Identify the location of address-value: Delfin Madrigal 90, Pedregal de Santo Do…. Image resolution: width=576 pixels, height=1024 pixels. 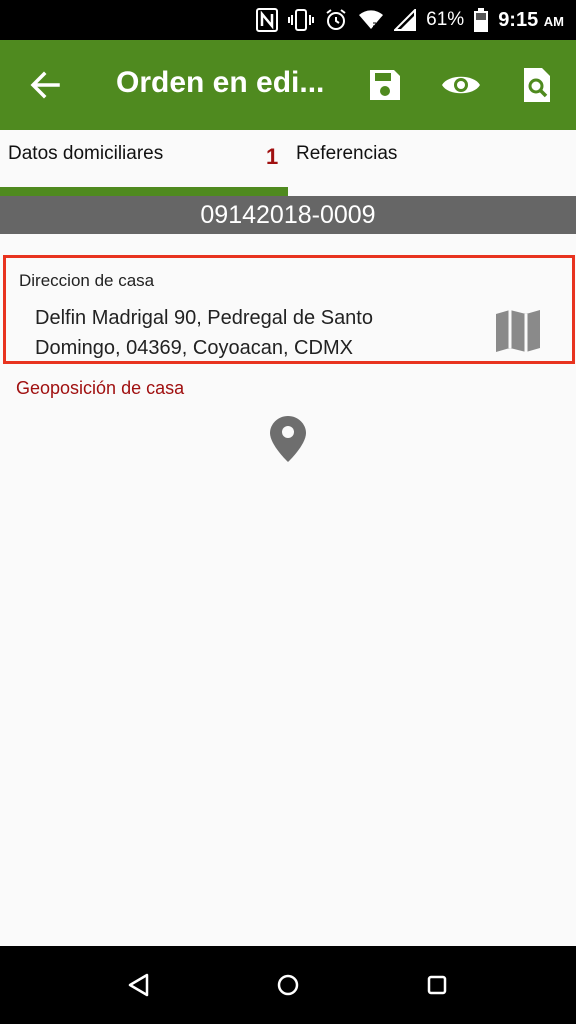
(245, 333).